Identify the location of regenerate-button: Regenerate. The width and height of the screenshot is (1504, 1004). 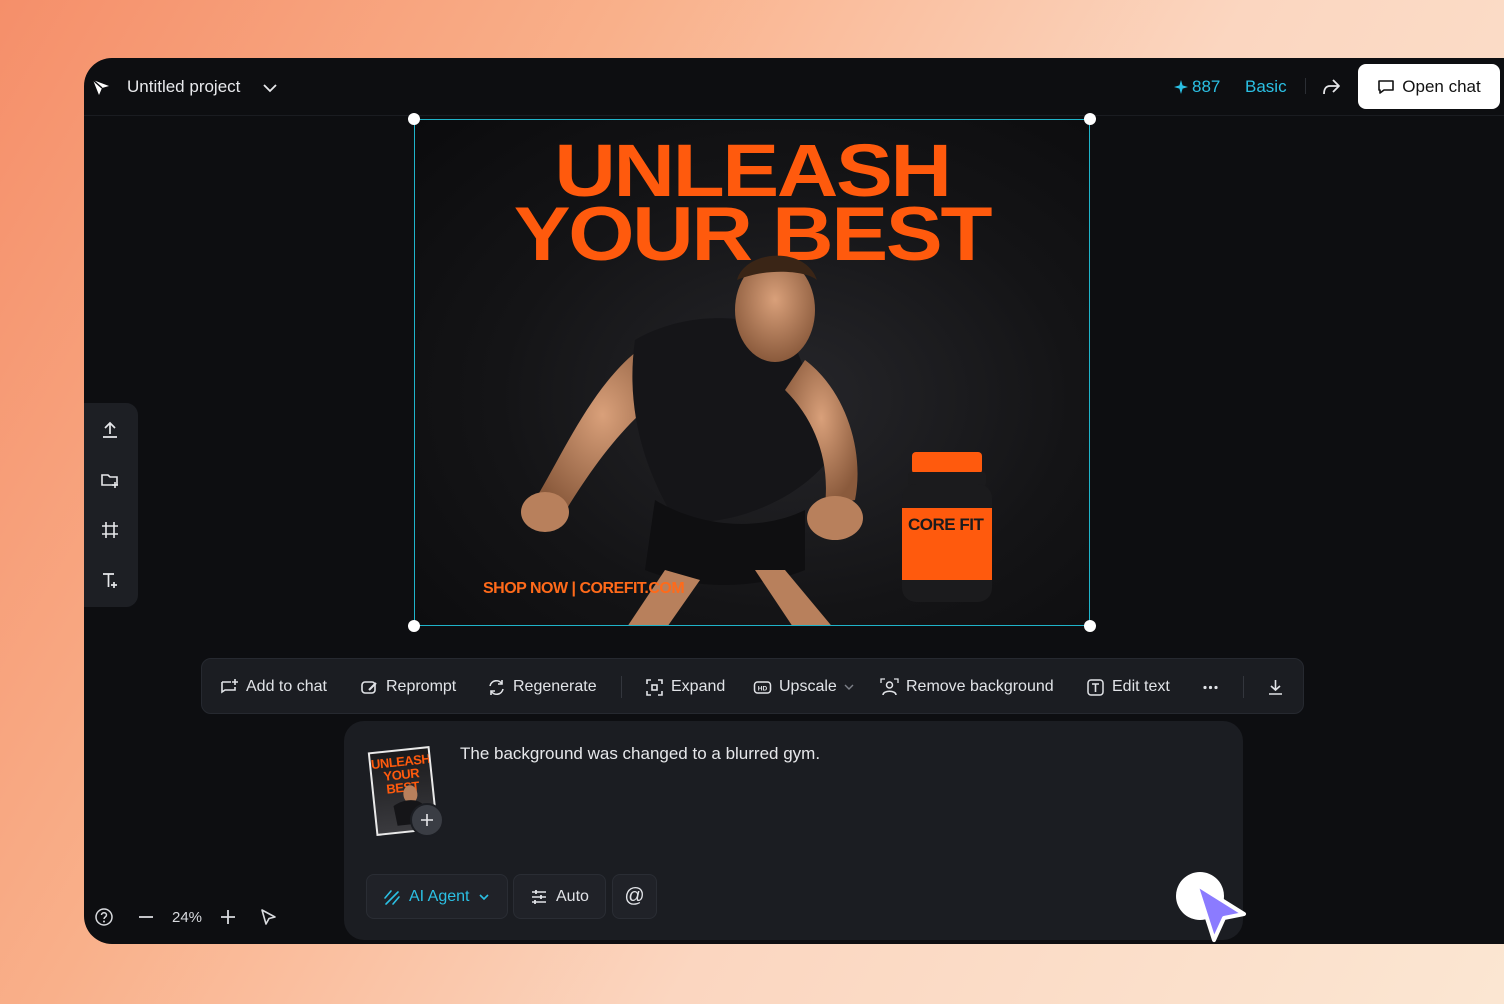
(542, 687).